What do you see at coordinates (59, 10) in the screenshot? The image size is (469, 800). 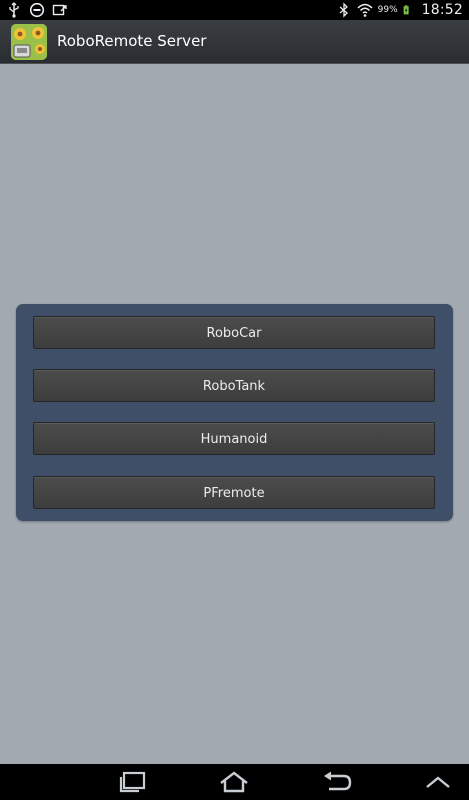 I see `screenshot-icon` at bounding box center [59, 10].